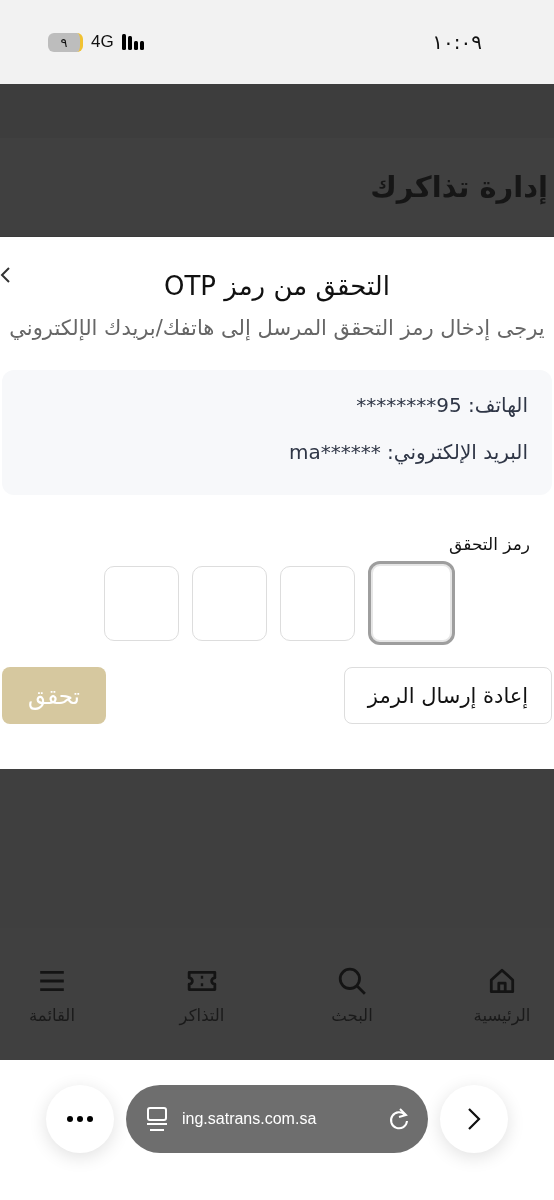  Describe the element at coordinates (65, 42) in the screenshot. I see `battery-indicator: ٩` at that location.